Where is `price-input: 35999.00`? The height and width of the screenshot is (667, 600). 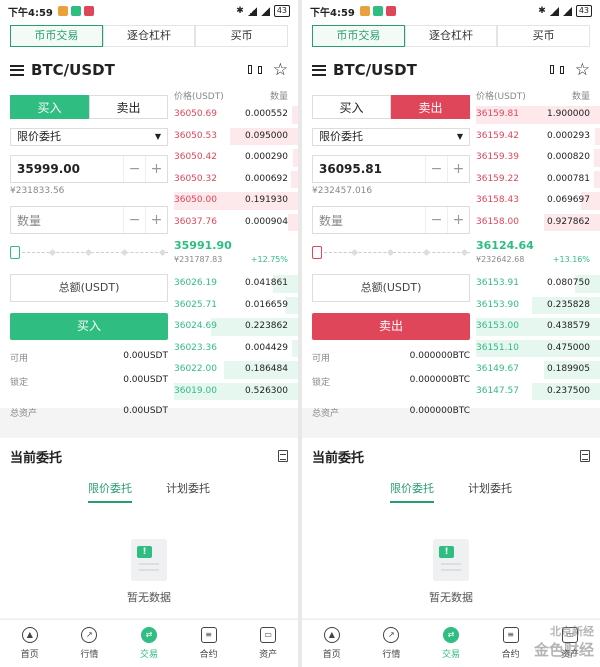
price-input: 35999.00 is located at coordinates (67, 169).